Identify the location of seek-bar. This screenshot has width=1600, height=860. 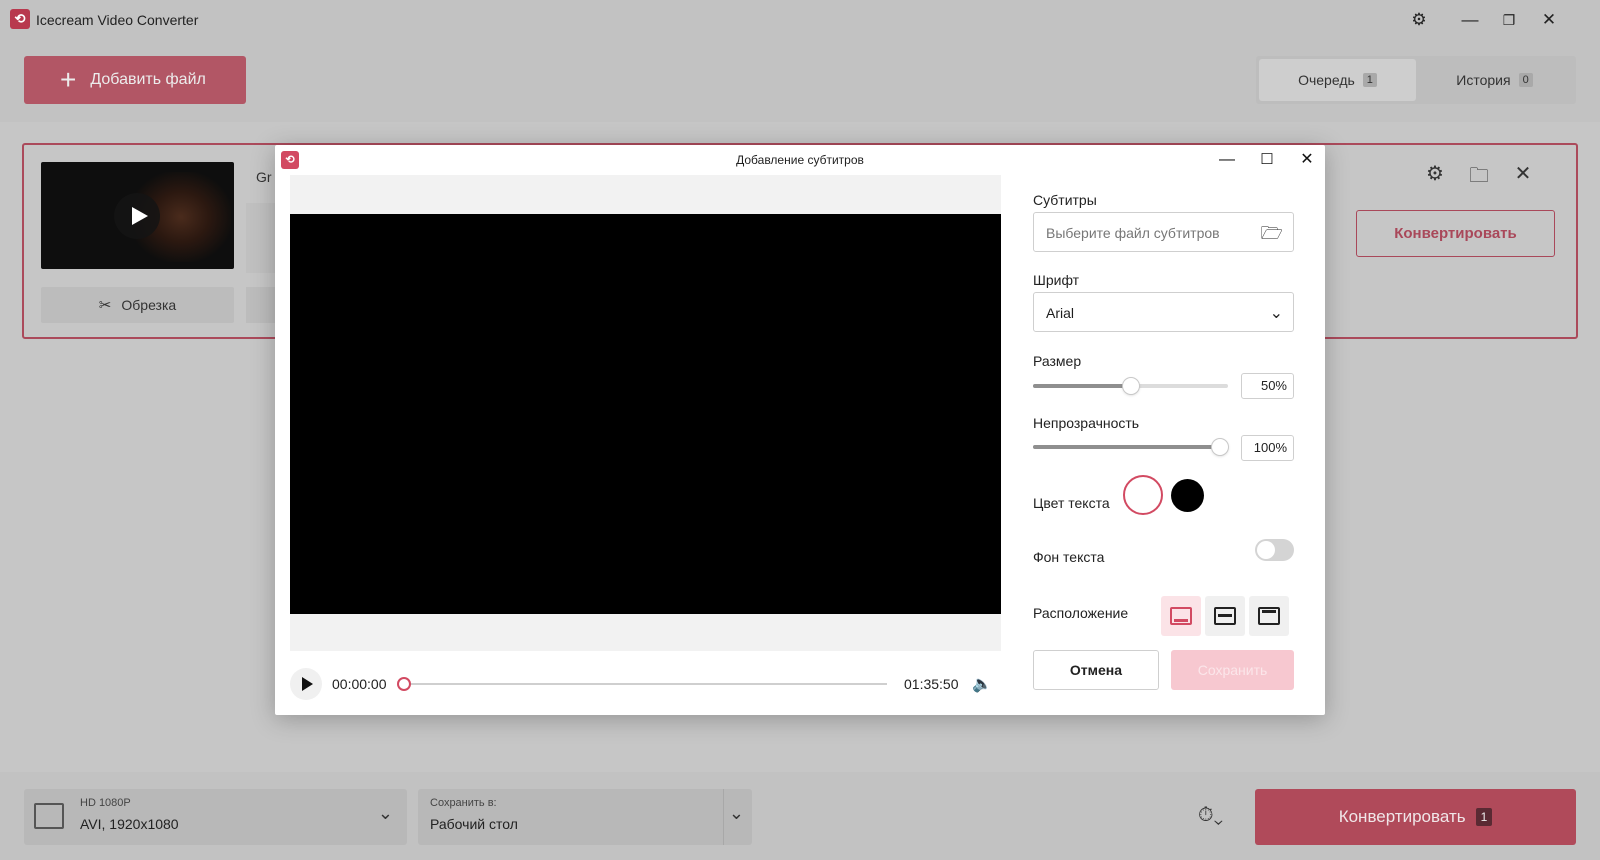
(645, 684).